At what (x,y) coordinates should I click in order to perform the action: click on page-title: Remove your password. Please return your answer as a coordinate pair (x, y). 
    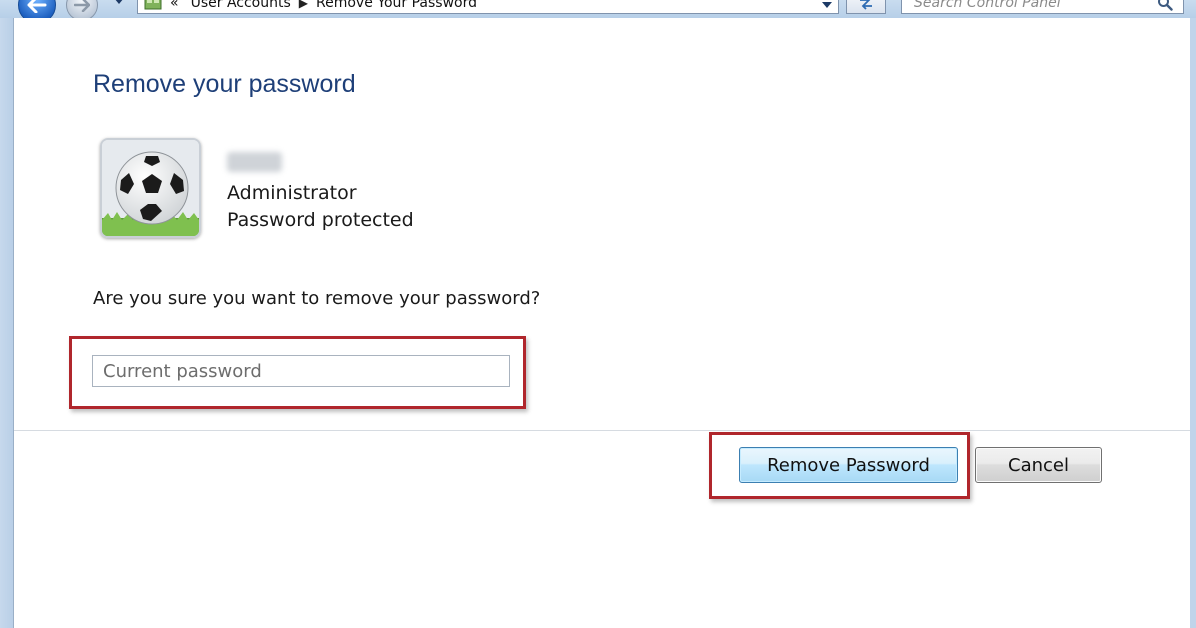
    Looking at the image, I should click on (224, 84).